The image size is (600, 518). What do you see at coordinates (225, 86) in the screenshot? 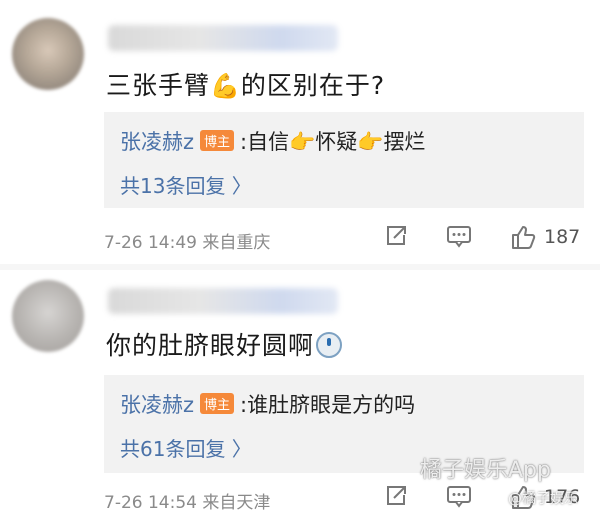
I see `arm-icon: 💪` at bounding box center [225, 86].